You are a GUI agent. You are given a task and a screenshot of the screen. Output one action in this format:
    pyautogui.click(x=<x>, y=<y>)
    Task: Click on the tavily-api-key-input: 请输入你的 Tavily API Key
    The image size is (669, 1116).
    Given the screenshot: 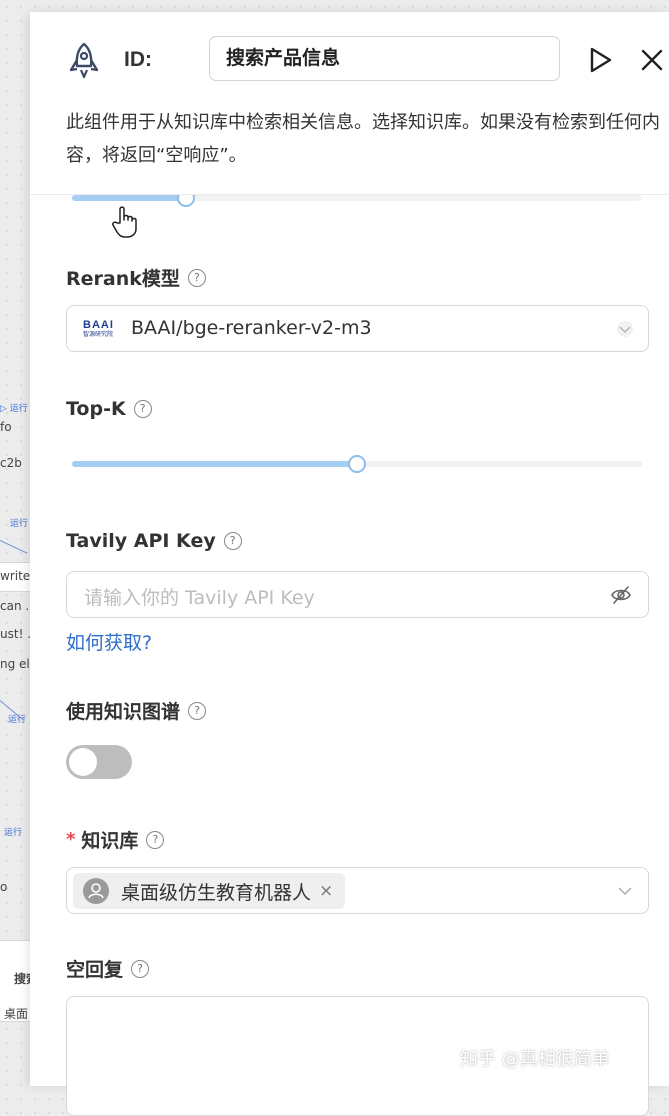 What is the action you would take?
    pyautogui.click(x=357, y=594)
    